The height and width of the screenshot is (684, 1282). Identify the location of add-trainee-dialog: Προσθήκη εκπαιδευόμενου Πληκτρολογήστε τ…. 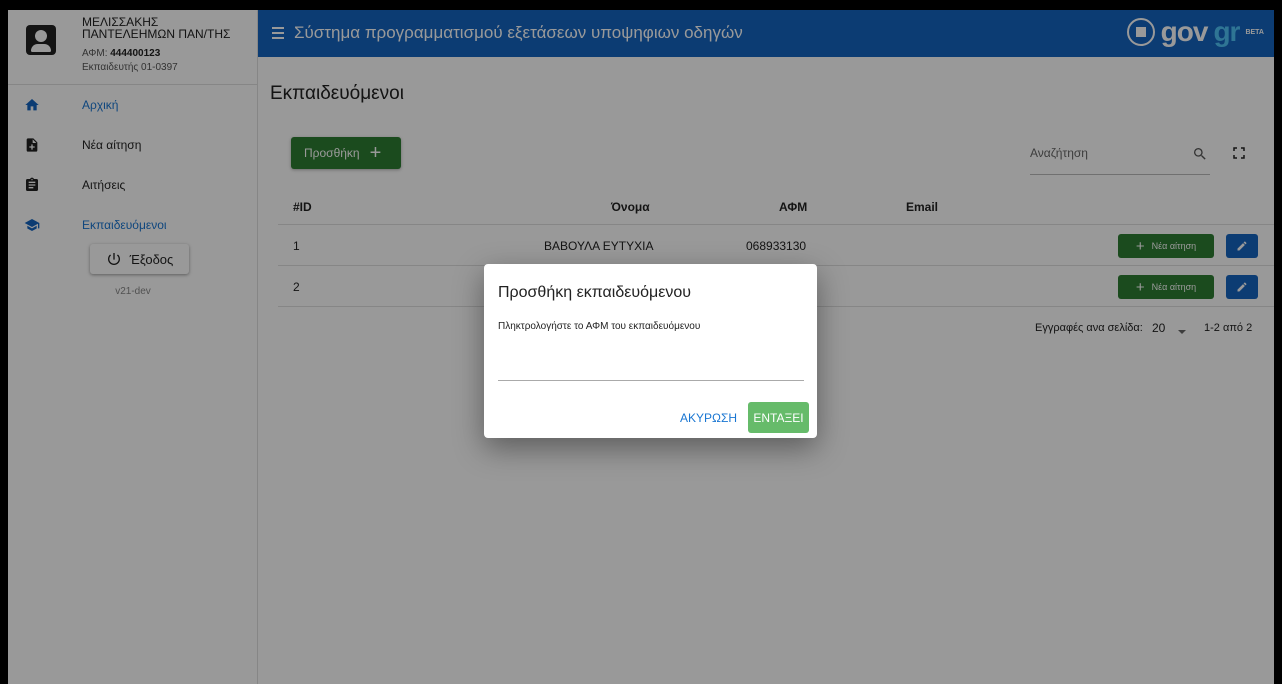
(650, 351).